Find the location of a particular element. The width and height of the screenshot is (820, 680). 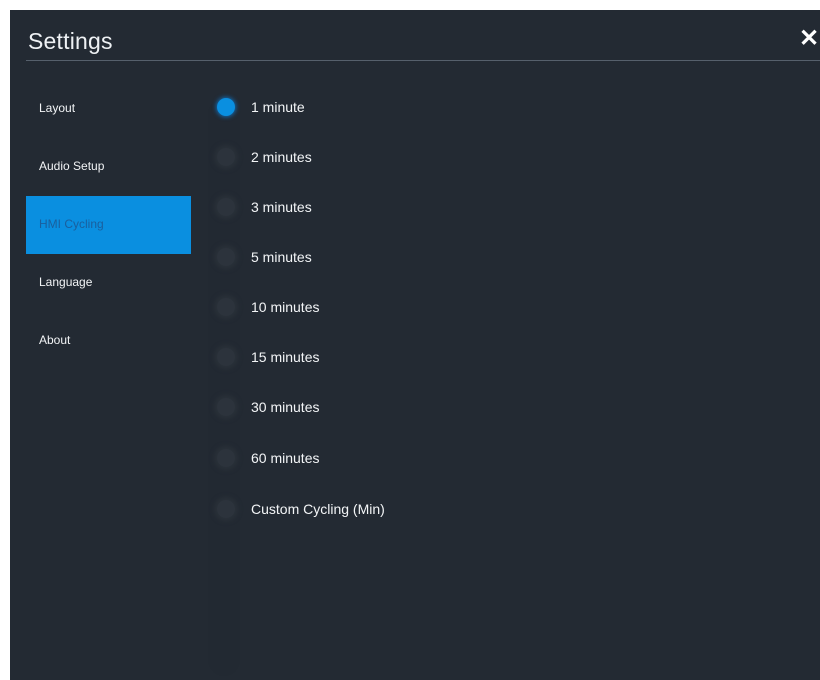

option-label: 15 minutes is located at coordinates (285, 357).